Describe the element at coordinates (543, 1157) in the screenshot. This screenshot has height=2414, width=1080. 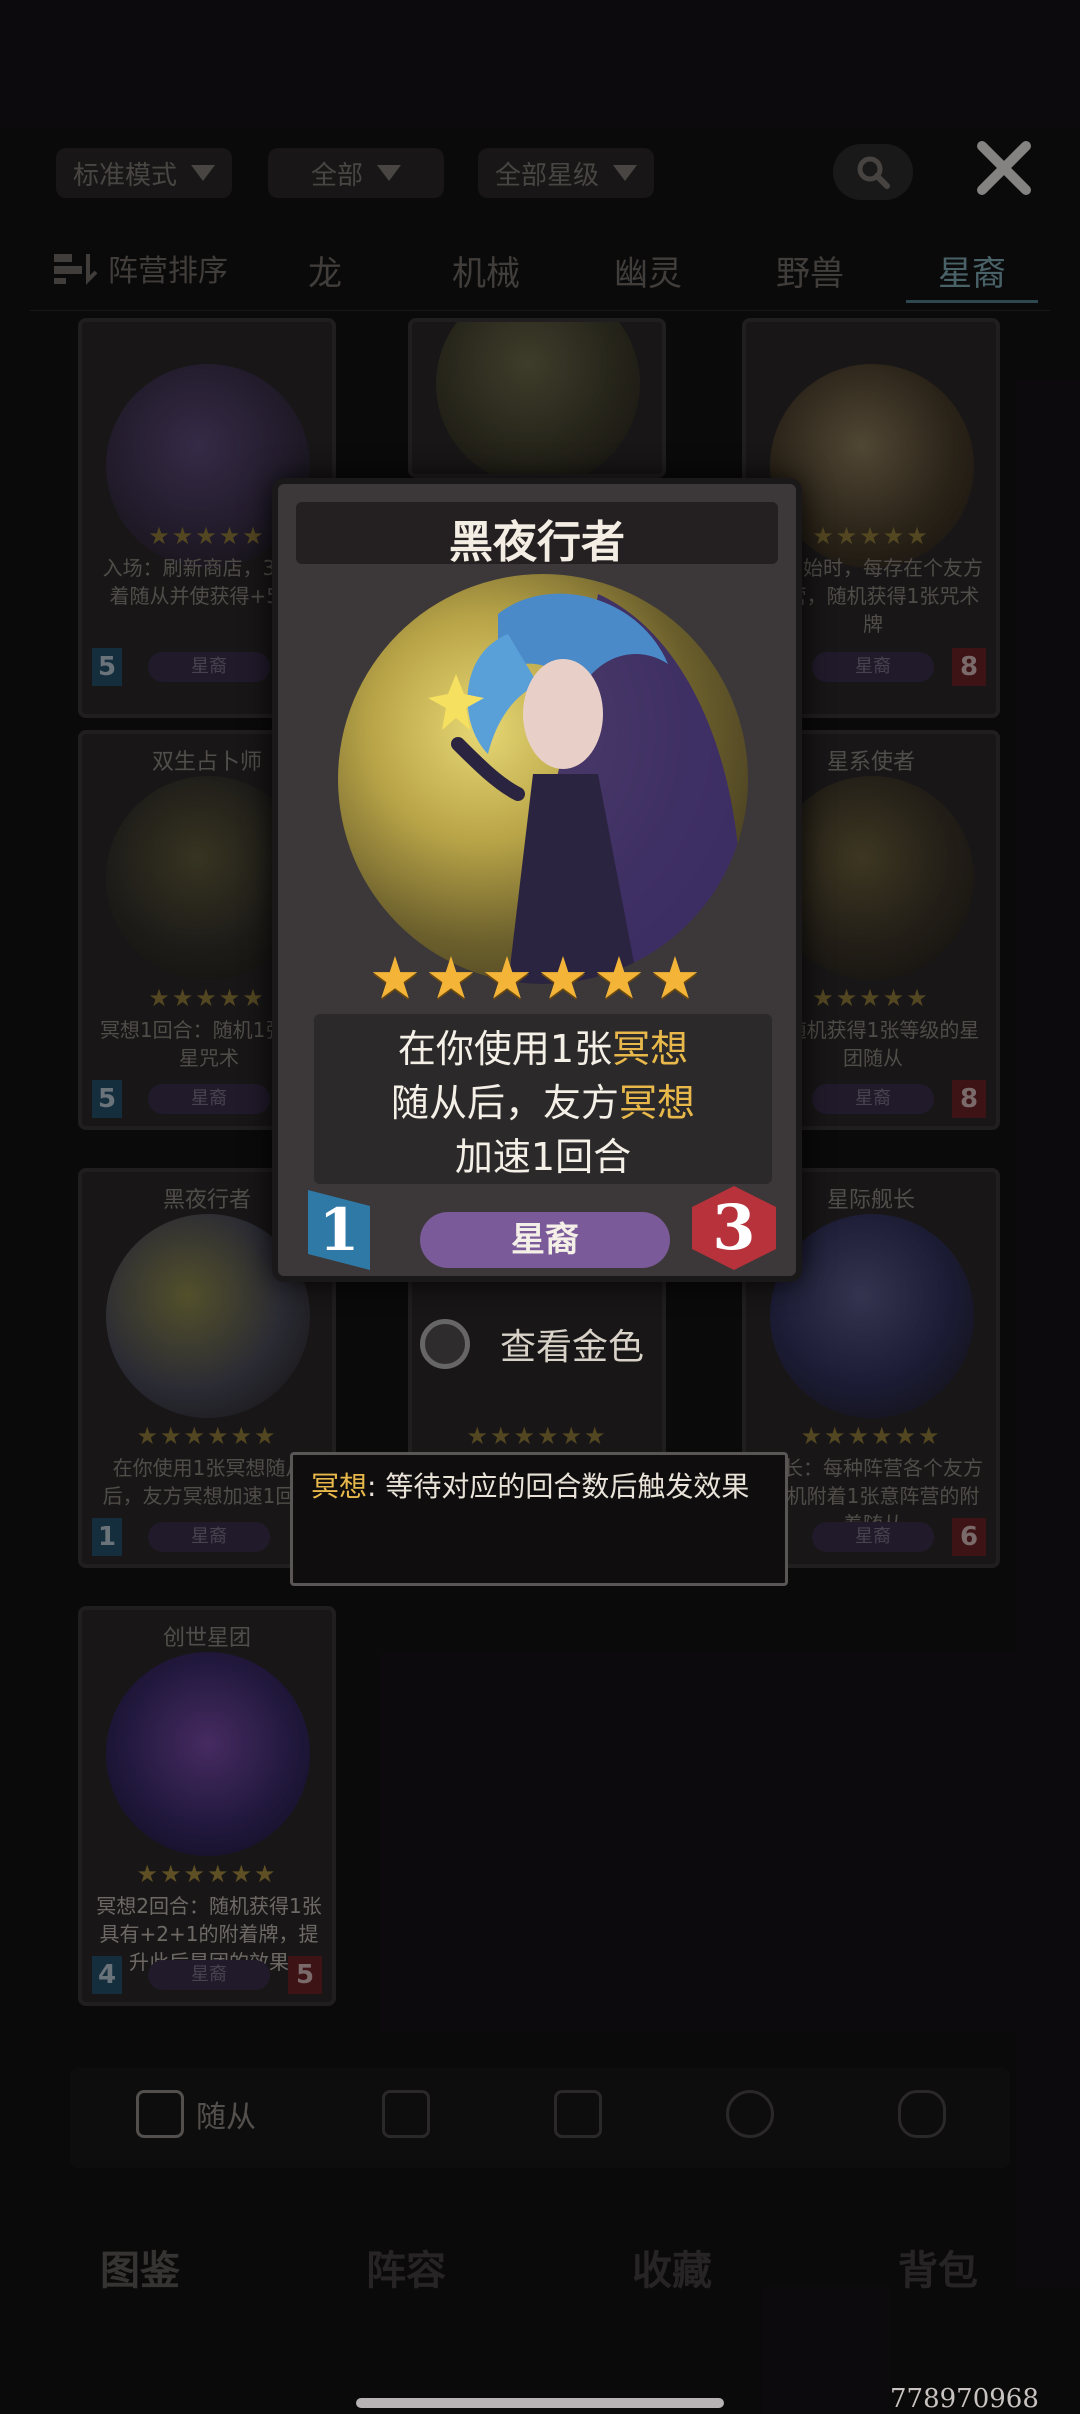
I see `desc-line-3: 加速1回合` at that location.